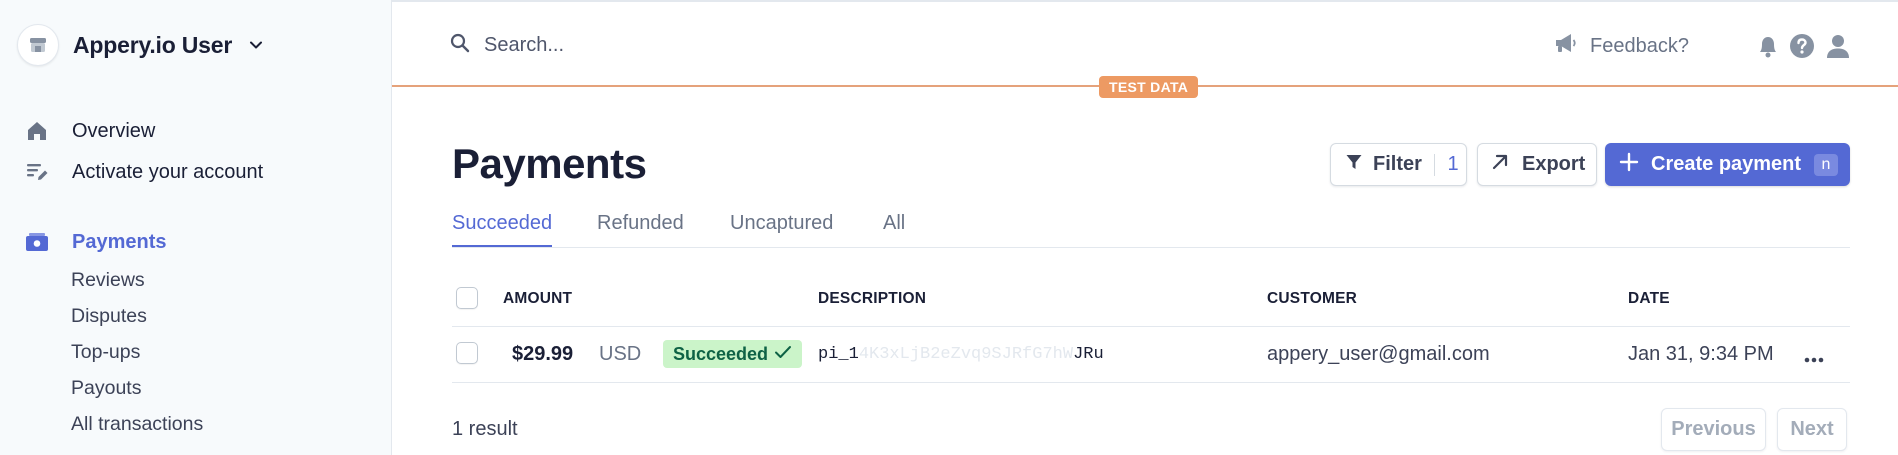 The image size is (1898, 455). I want to click on store-icon, so click(38, 45).